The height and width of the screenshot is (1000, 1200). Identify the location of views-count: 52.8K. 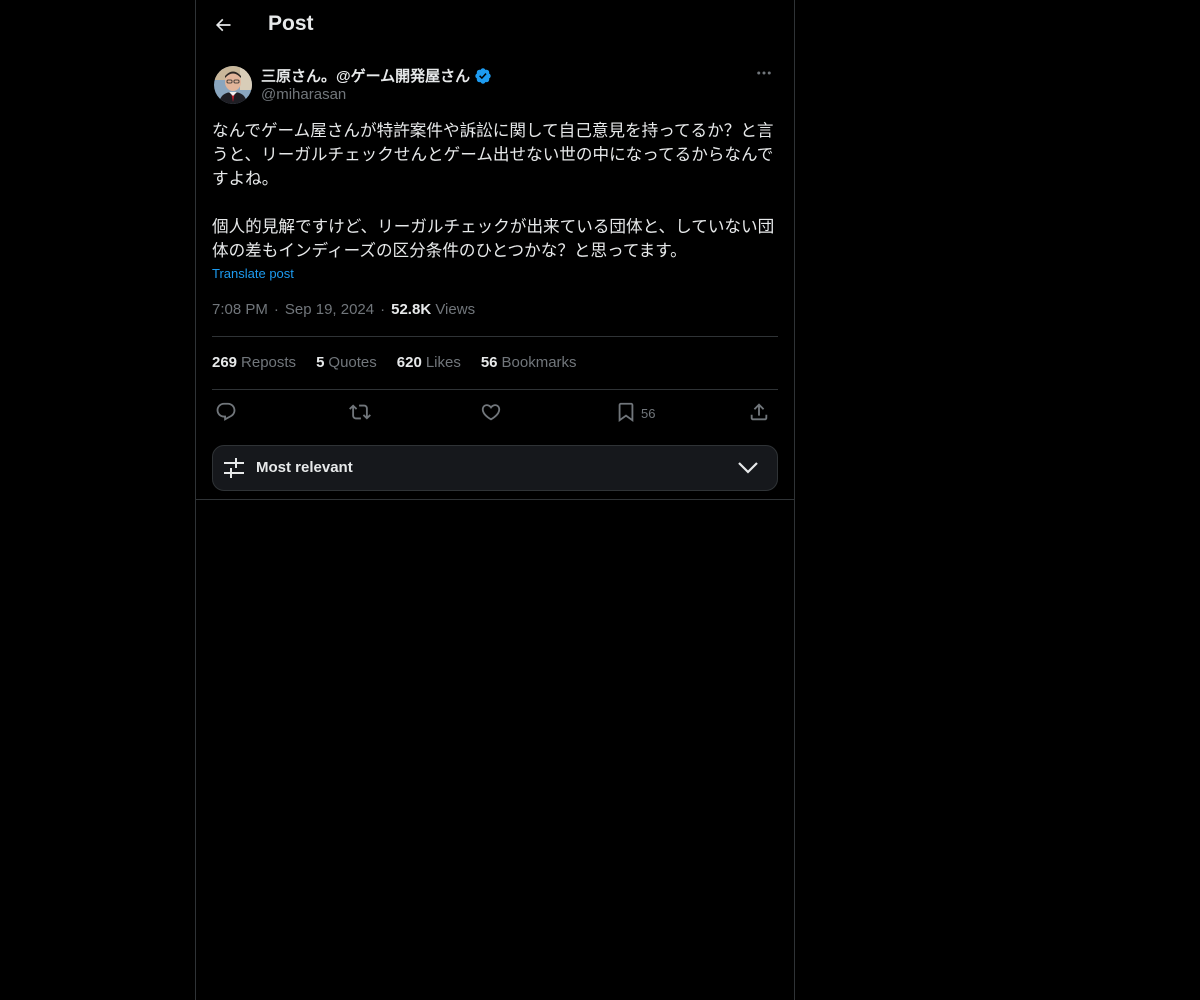
(411, 309).